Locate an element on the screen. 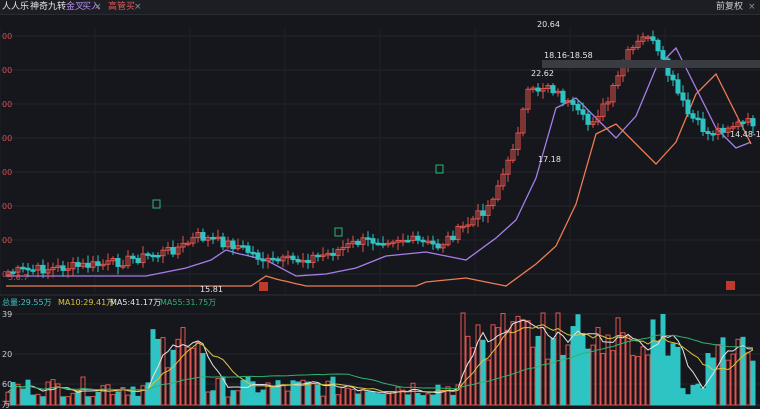 The height and width of the screenshot is (409, 760). range-label: 18.16-18.58 is located at coordinates (568, 55).